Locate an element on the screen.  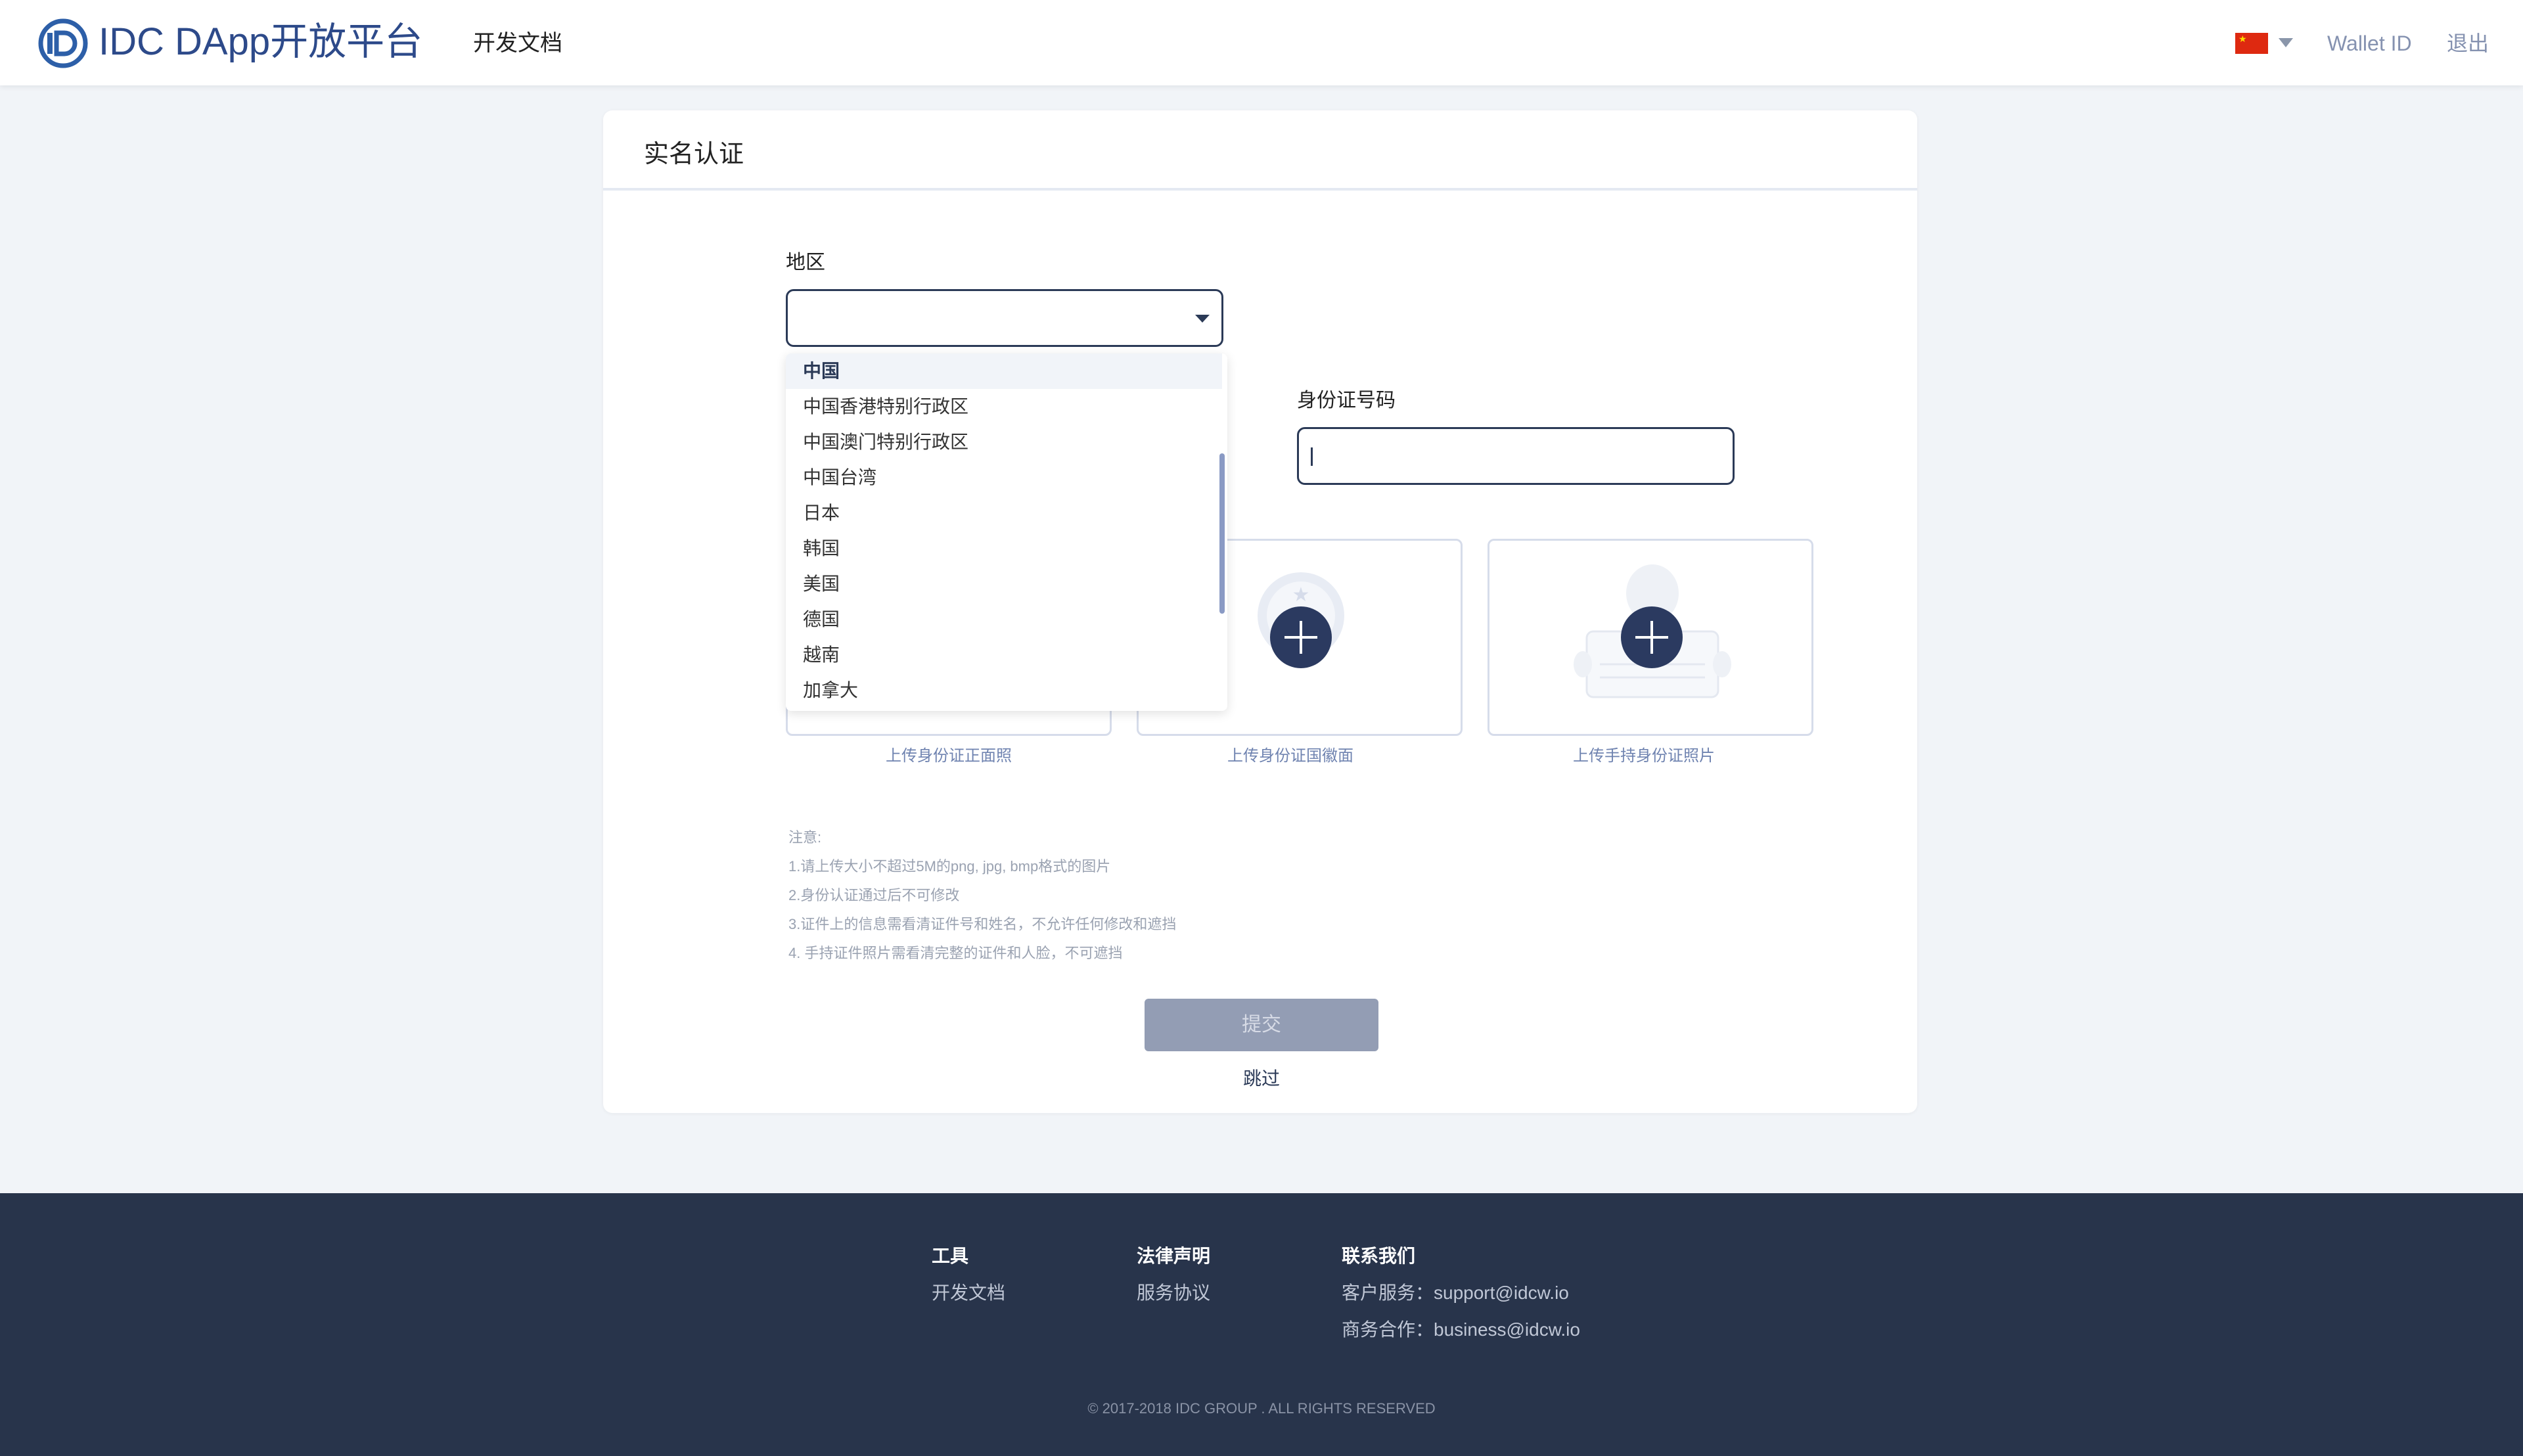
note-title: 注意: is located at coordinates (805, 837).